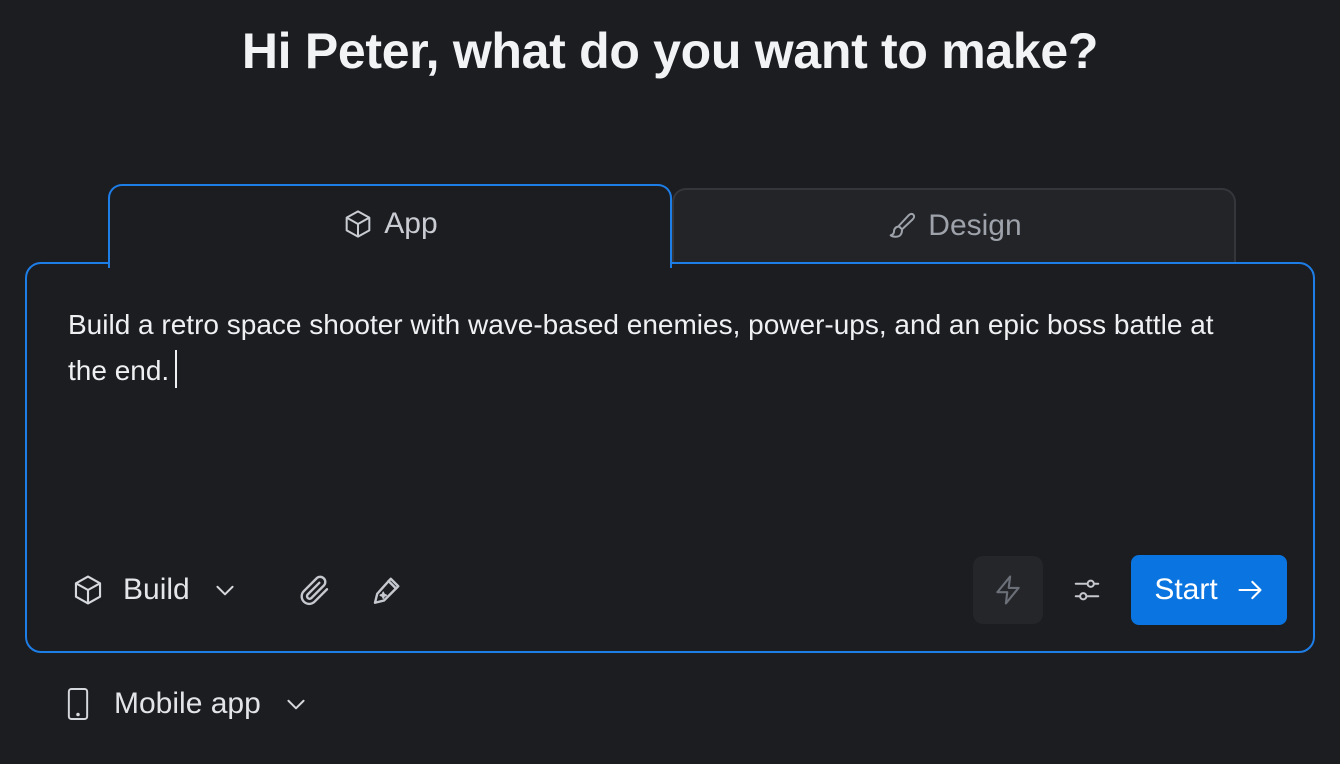 The width and height of the screenshot is (1340, 764). I want to click on attach-button, so click(315, 590).